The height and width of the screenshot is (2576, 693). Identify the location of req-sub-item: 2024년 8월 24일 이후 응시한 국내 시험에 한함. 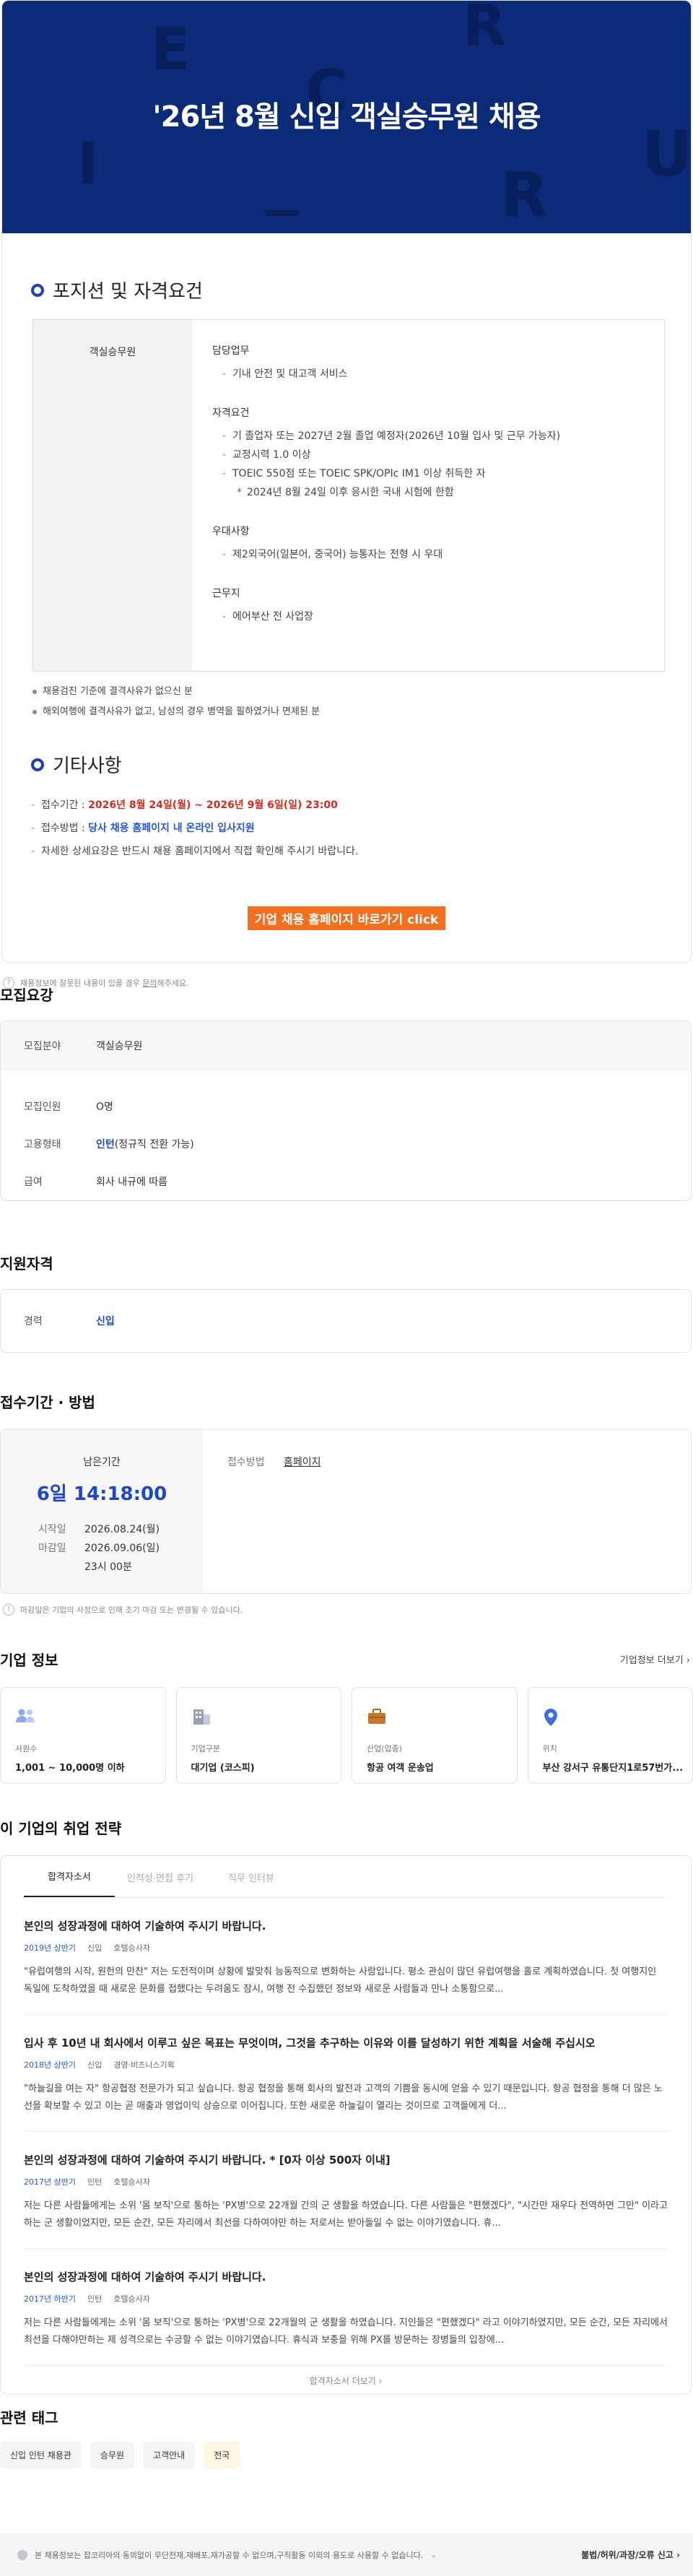
(428, 492).